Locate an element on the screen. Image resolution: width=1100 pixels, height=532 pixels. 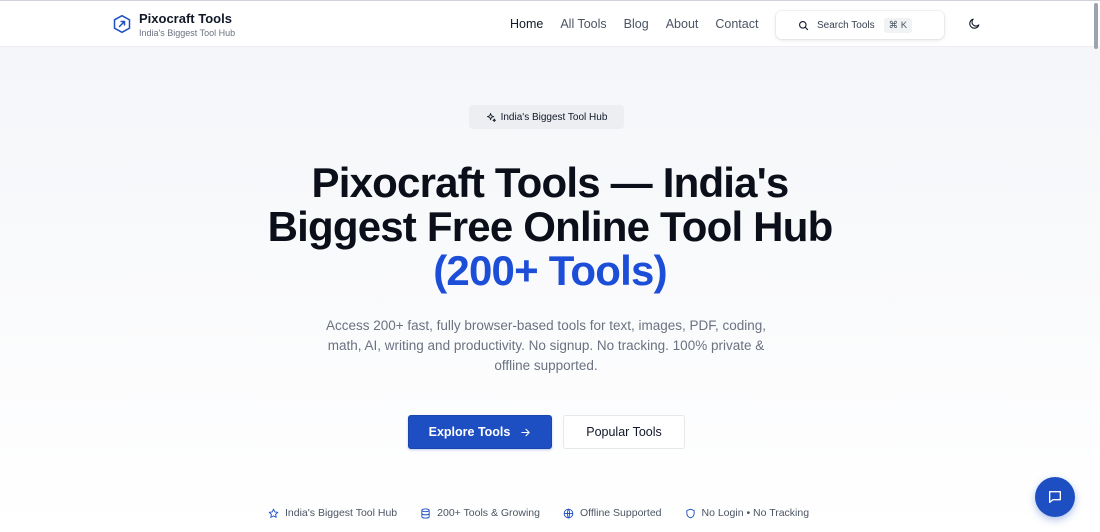
feature-item: Offline Supported is located at coordinates (612, 513).